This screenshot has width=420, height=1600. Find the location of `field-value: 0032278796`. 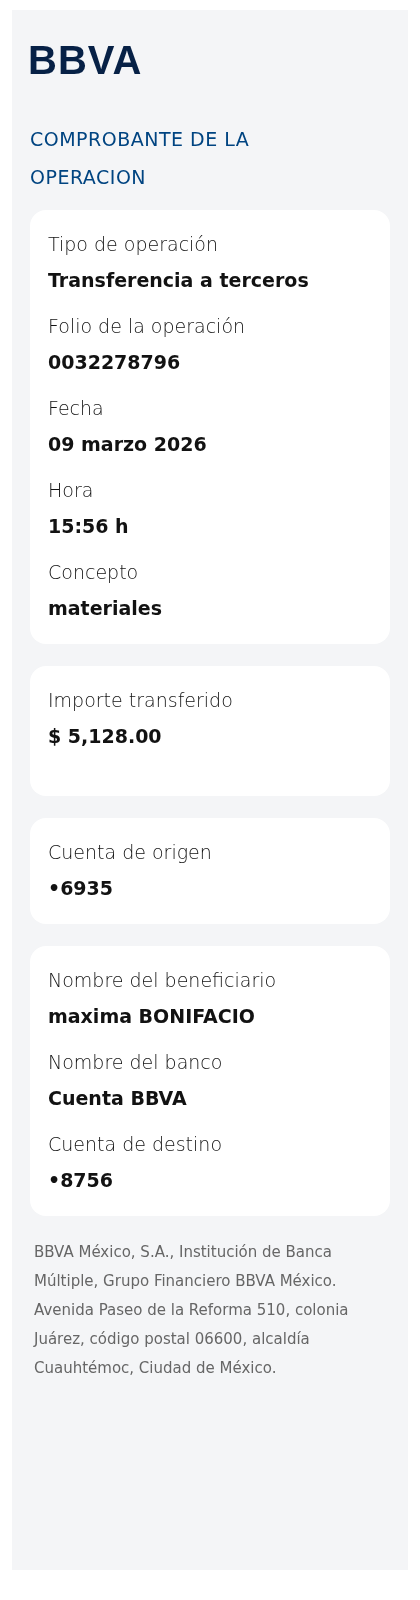

field-value: 0032278796 is located at coordinates (115, 362).